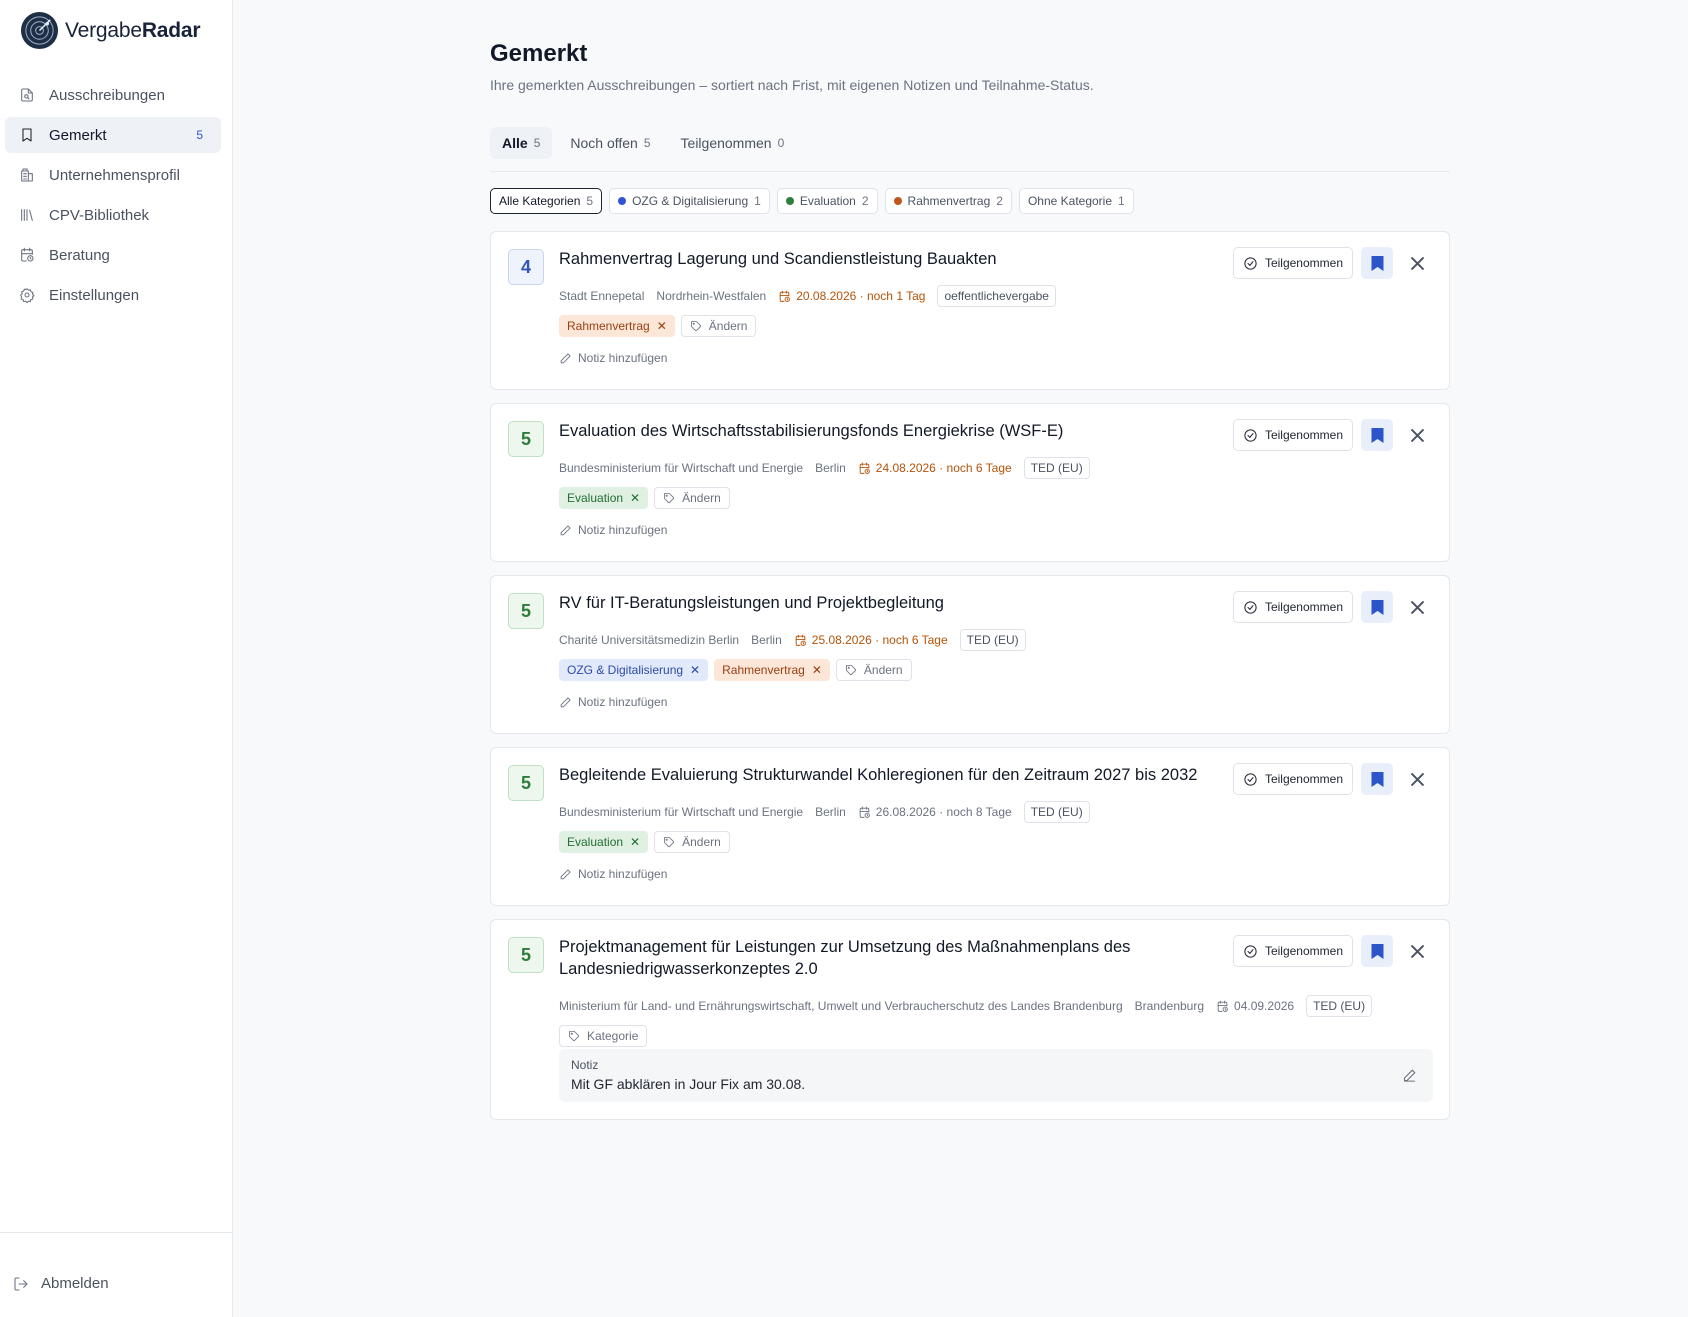  Describe the element at coordinates (99, 215) in the screenshot. I see `sidebar-item-label: CPV-Bibliothek` at that location.